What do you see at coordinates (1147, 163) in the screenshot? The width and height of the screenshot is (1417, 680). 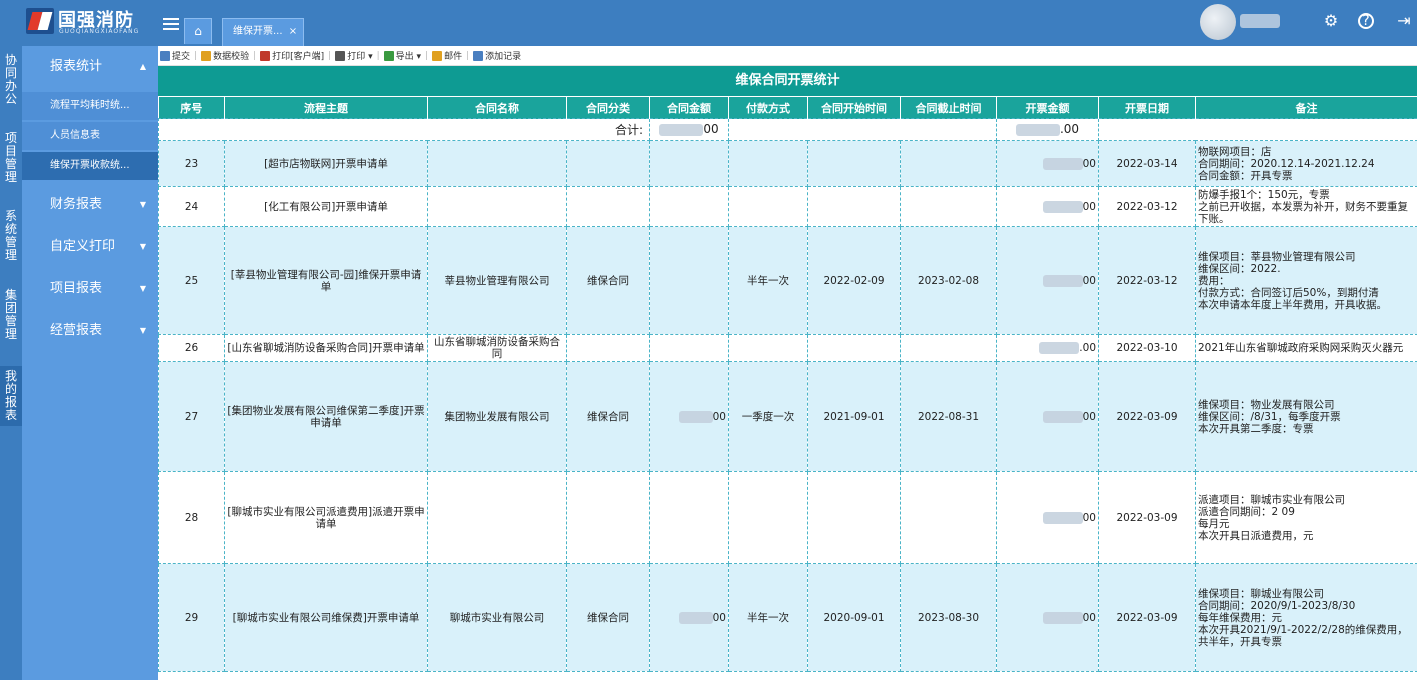 I see `cell-date: 2022-03-14` at bounding box center [1147, 163].